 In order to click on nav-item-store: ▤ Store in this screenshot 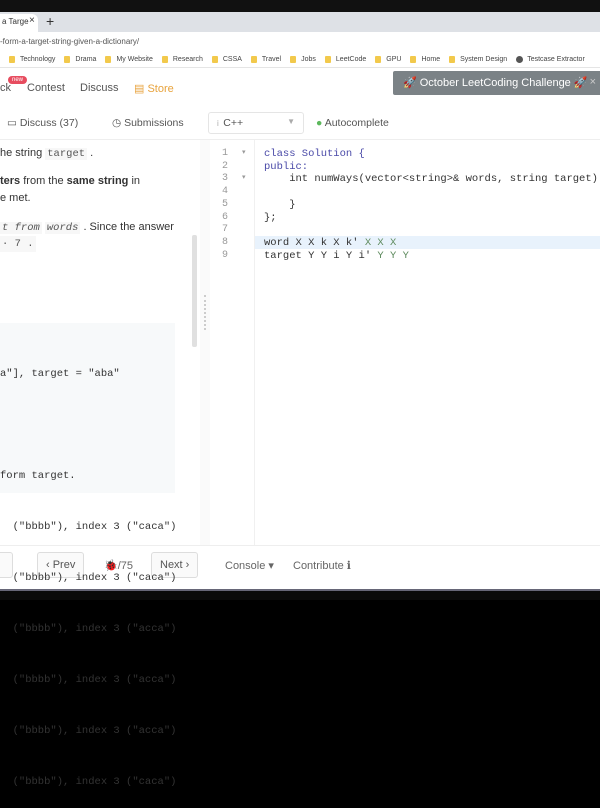, I will do `click(154, 88)`.